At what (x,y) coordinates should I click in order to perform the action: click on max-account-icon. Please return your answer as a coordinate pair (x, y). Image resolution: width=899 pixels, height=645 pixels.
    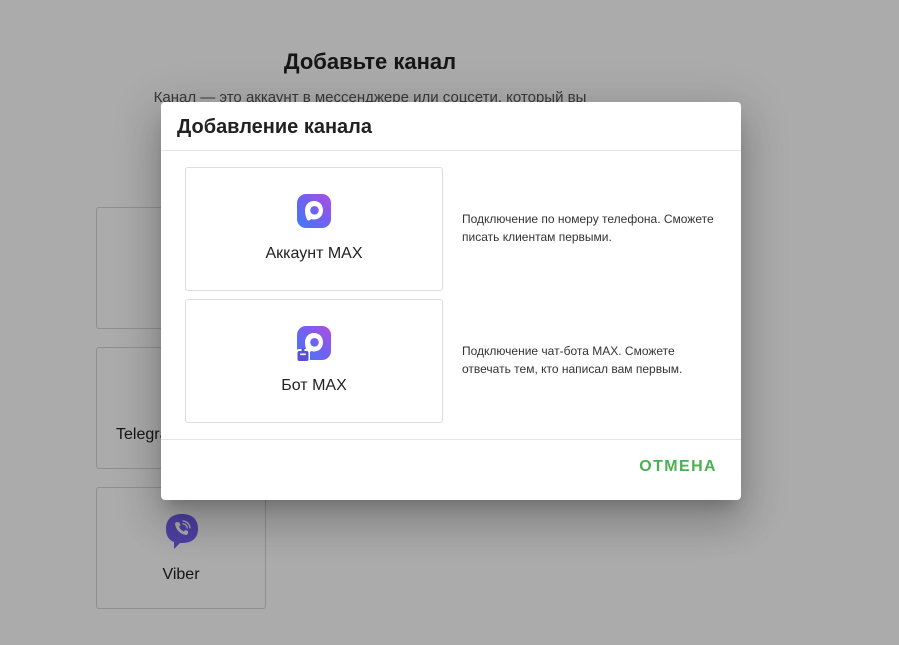
    Looking at the image, I should click on (314, 211).